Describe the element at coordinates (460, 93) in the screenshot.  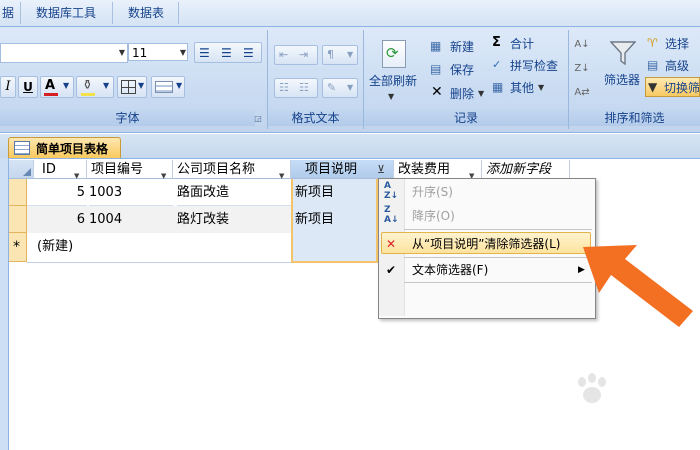
I see `delete-record-button: ✕ 删除 ▼` at that location.